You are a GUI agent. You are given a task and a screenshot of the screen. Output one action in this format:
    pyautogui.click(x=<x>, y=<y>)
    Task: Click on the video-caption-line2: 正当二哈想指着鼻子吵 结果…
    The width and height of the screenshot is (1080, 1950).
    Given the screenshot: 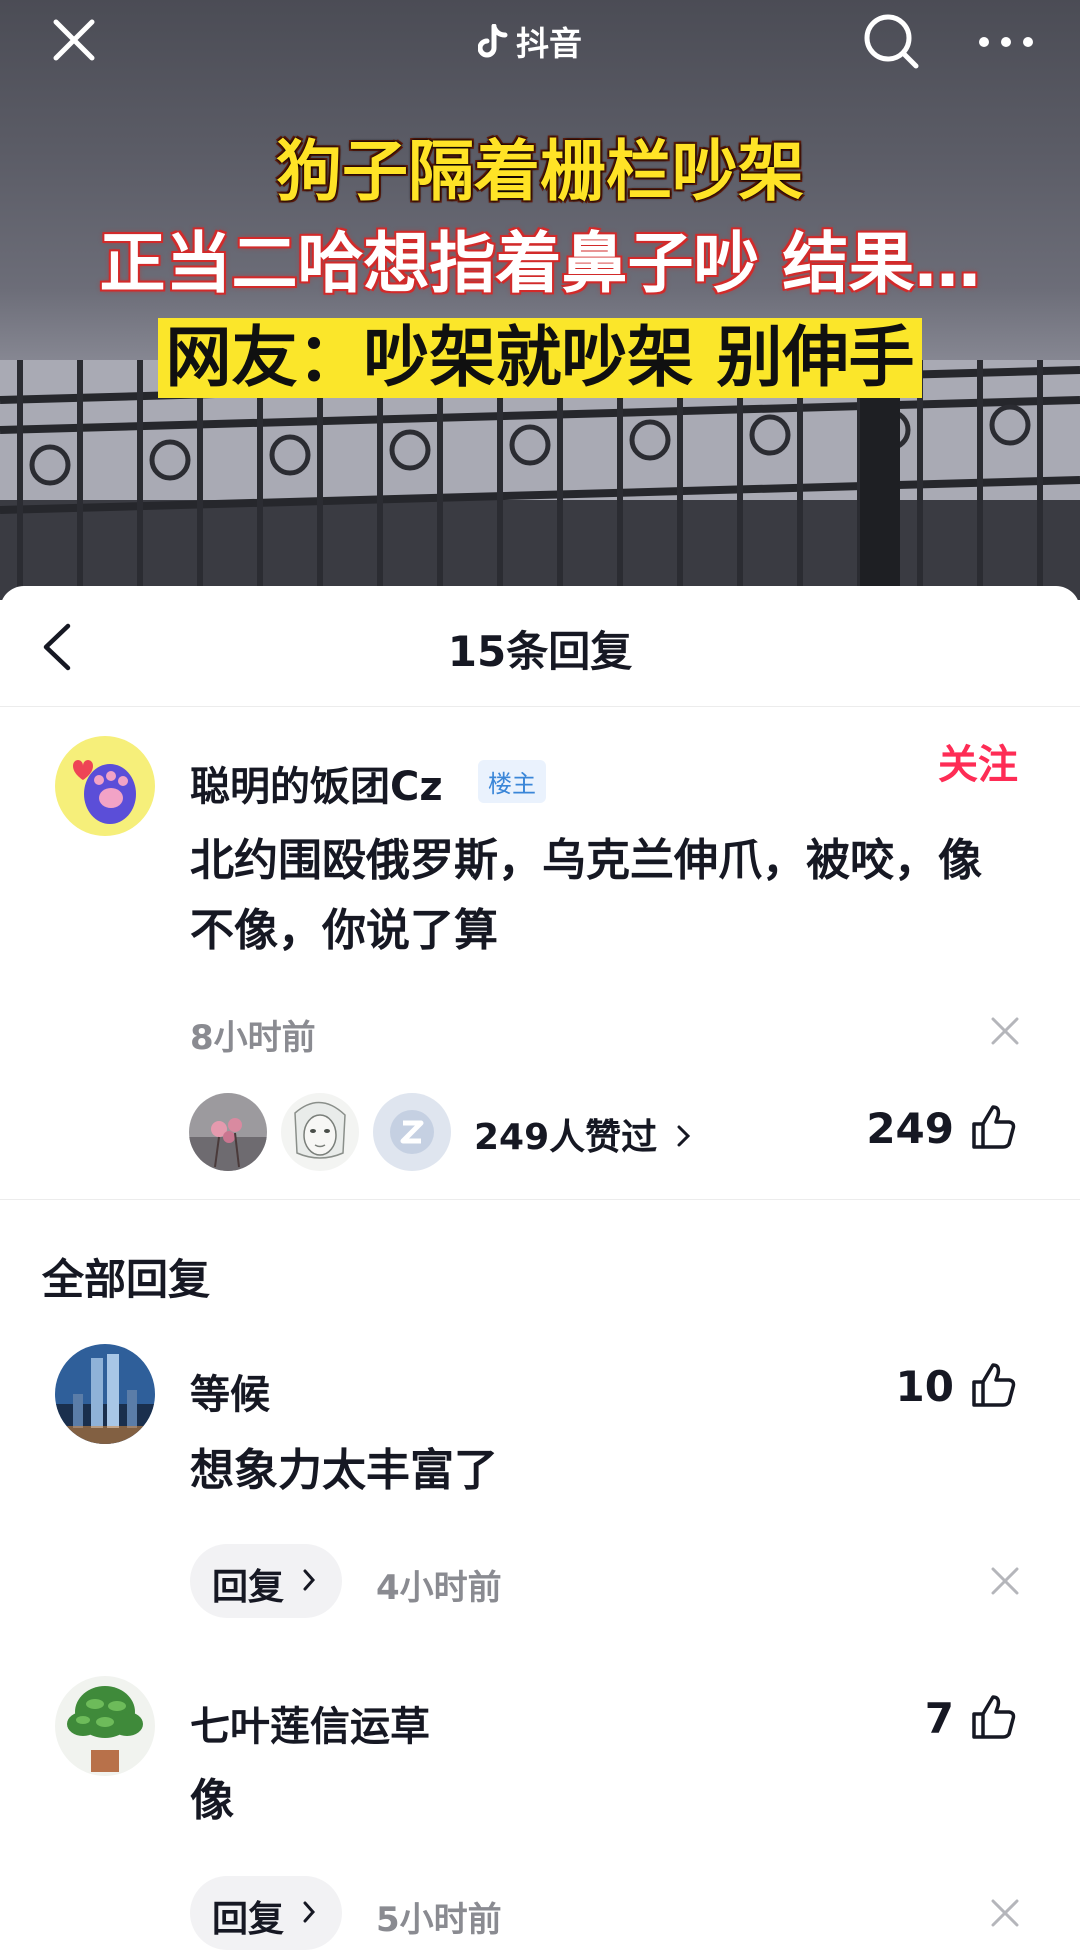 What is the action you would take?
    pyautogui.click(x=540, y=263)
    